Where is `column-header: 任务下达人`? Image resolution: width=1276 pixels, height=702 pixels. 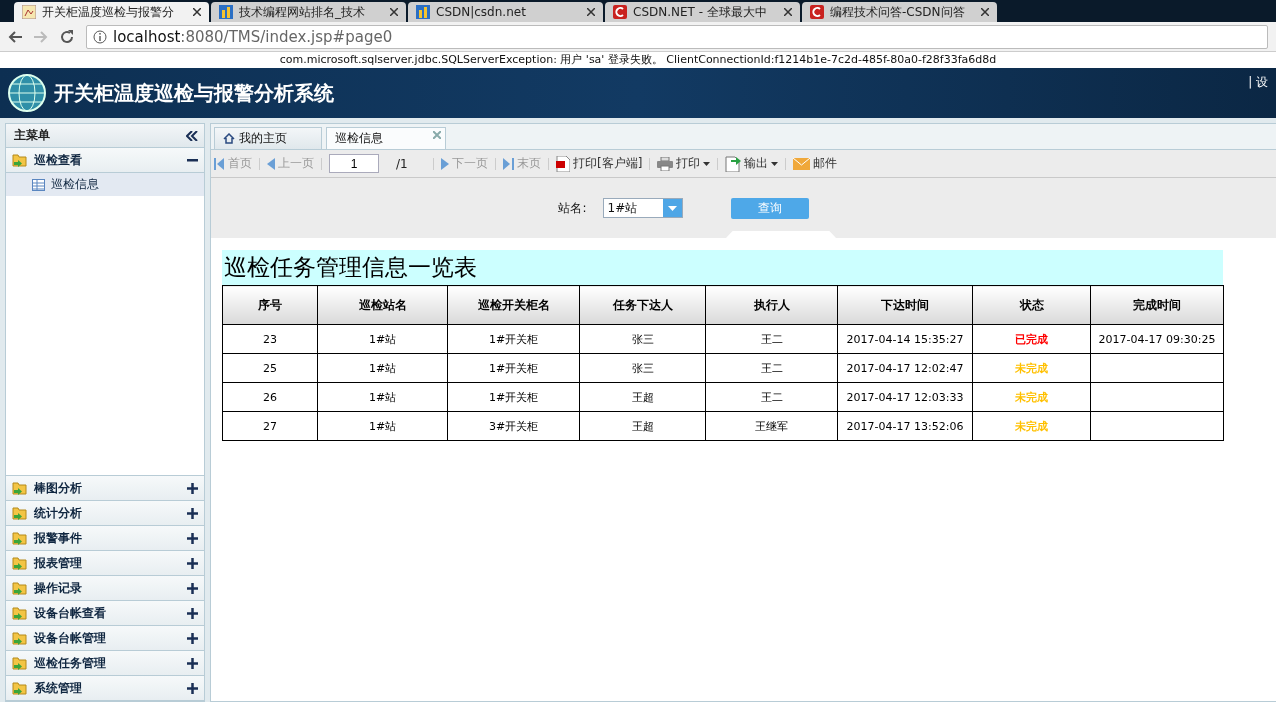 column-header: 任务下达人 is located at coordinates (642, 305).